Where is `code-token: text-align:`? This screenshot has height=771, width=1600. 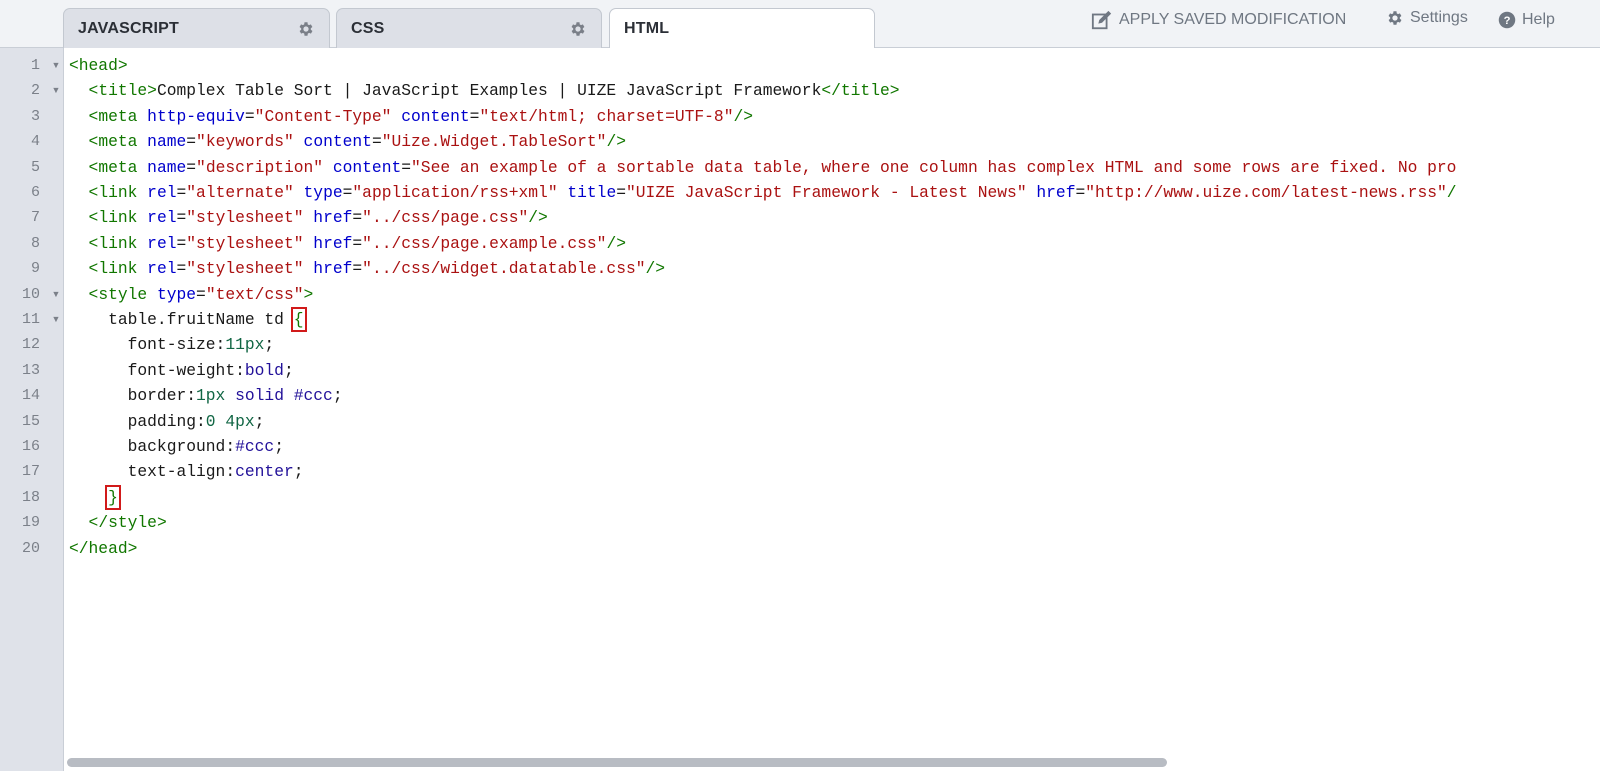 code-token: text-align: is located at coordinates (152, 472).